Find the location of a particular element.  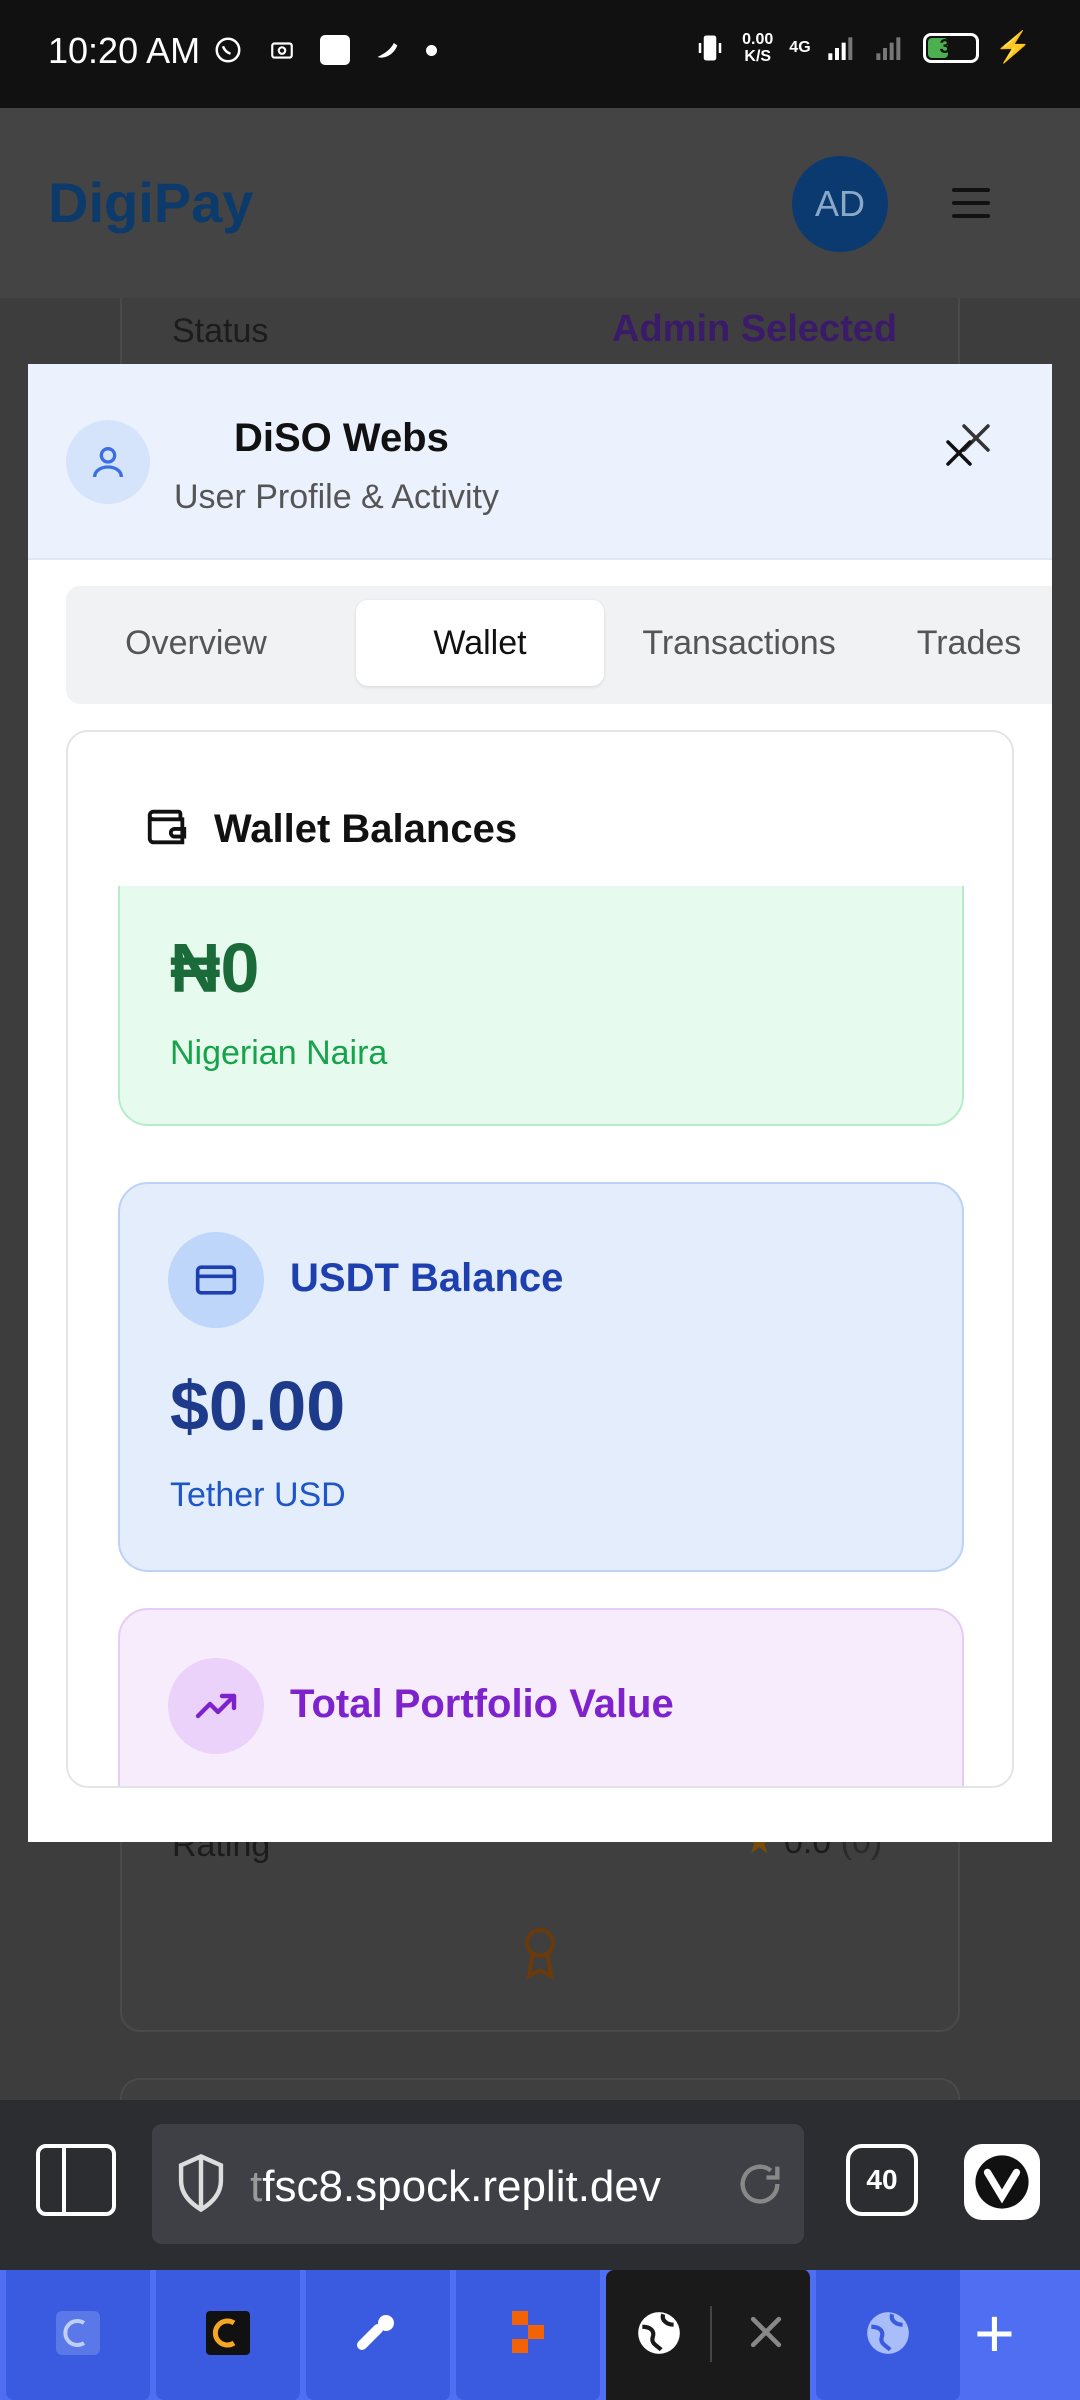

url-text: tfsc8.spock.replit.dev is located at coordinates (455, 2187).